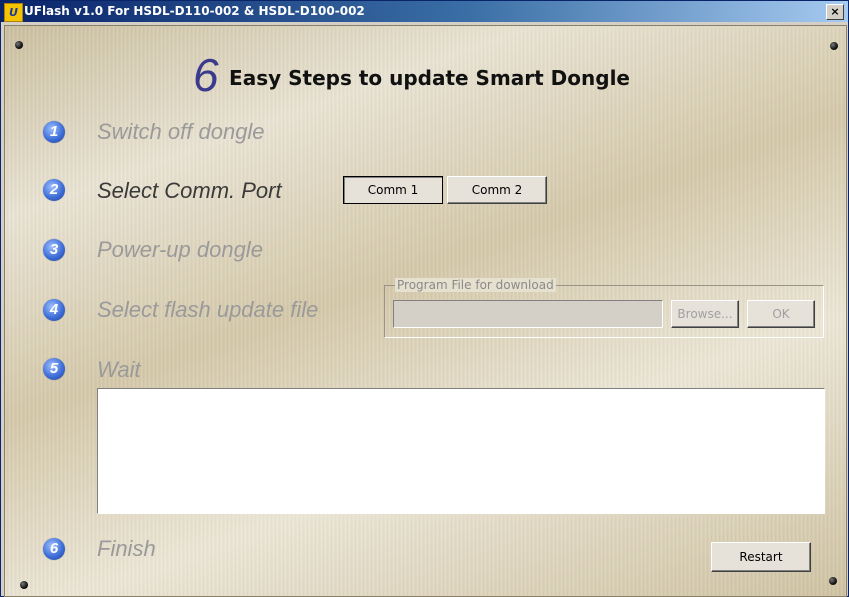  I want to click on step-2-badge: 2, so click(54, 190).